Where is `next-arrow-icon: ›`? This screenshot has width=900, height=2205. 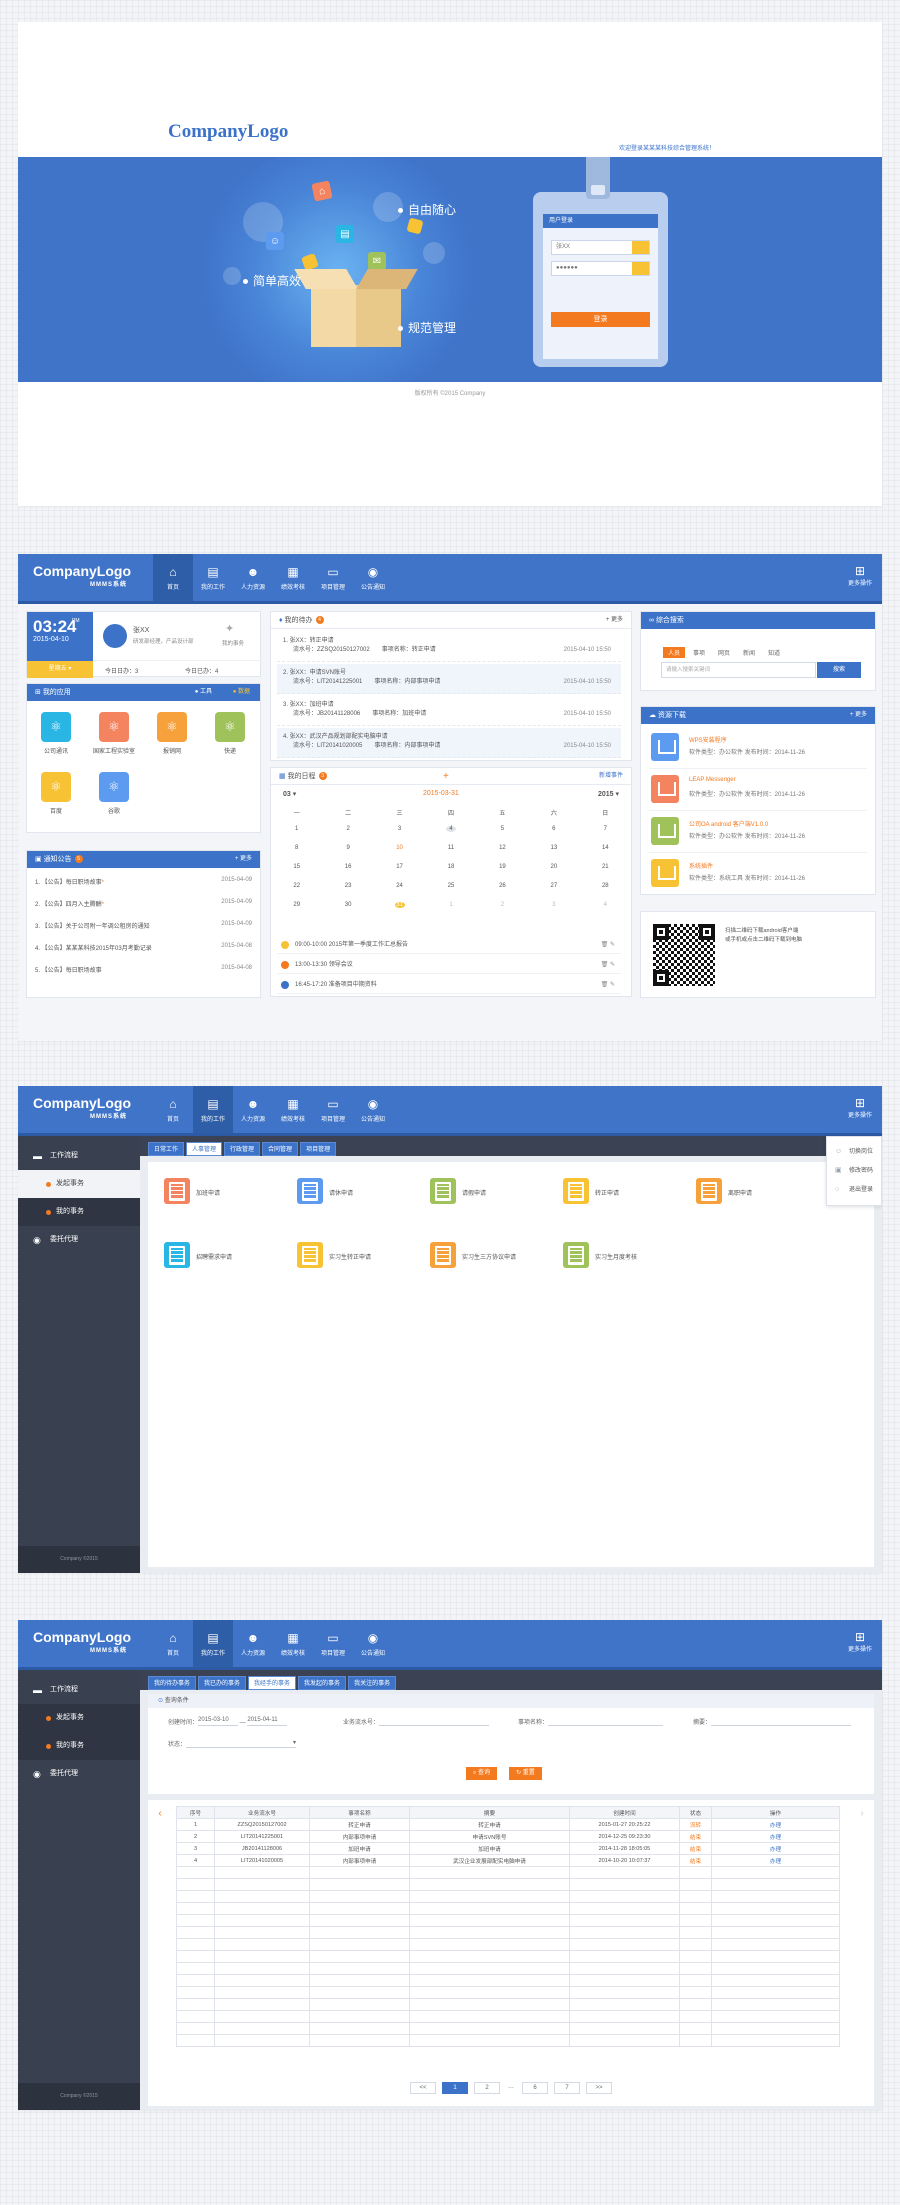
next-arrow-icon: › is located at coordinates (862, 1814).